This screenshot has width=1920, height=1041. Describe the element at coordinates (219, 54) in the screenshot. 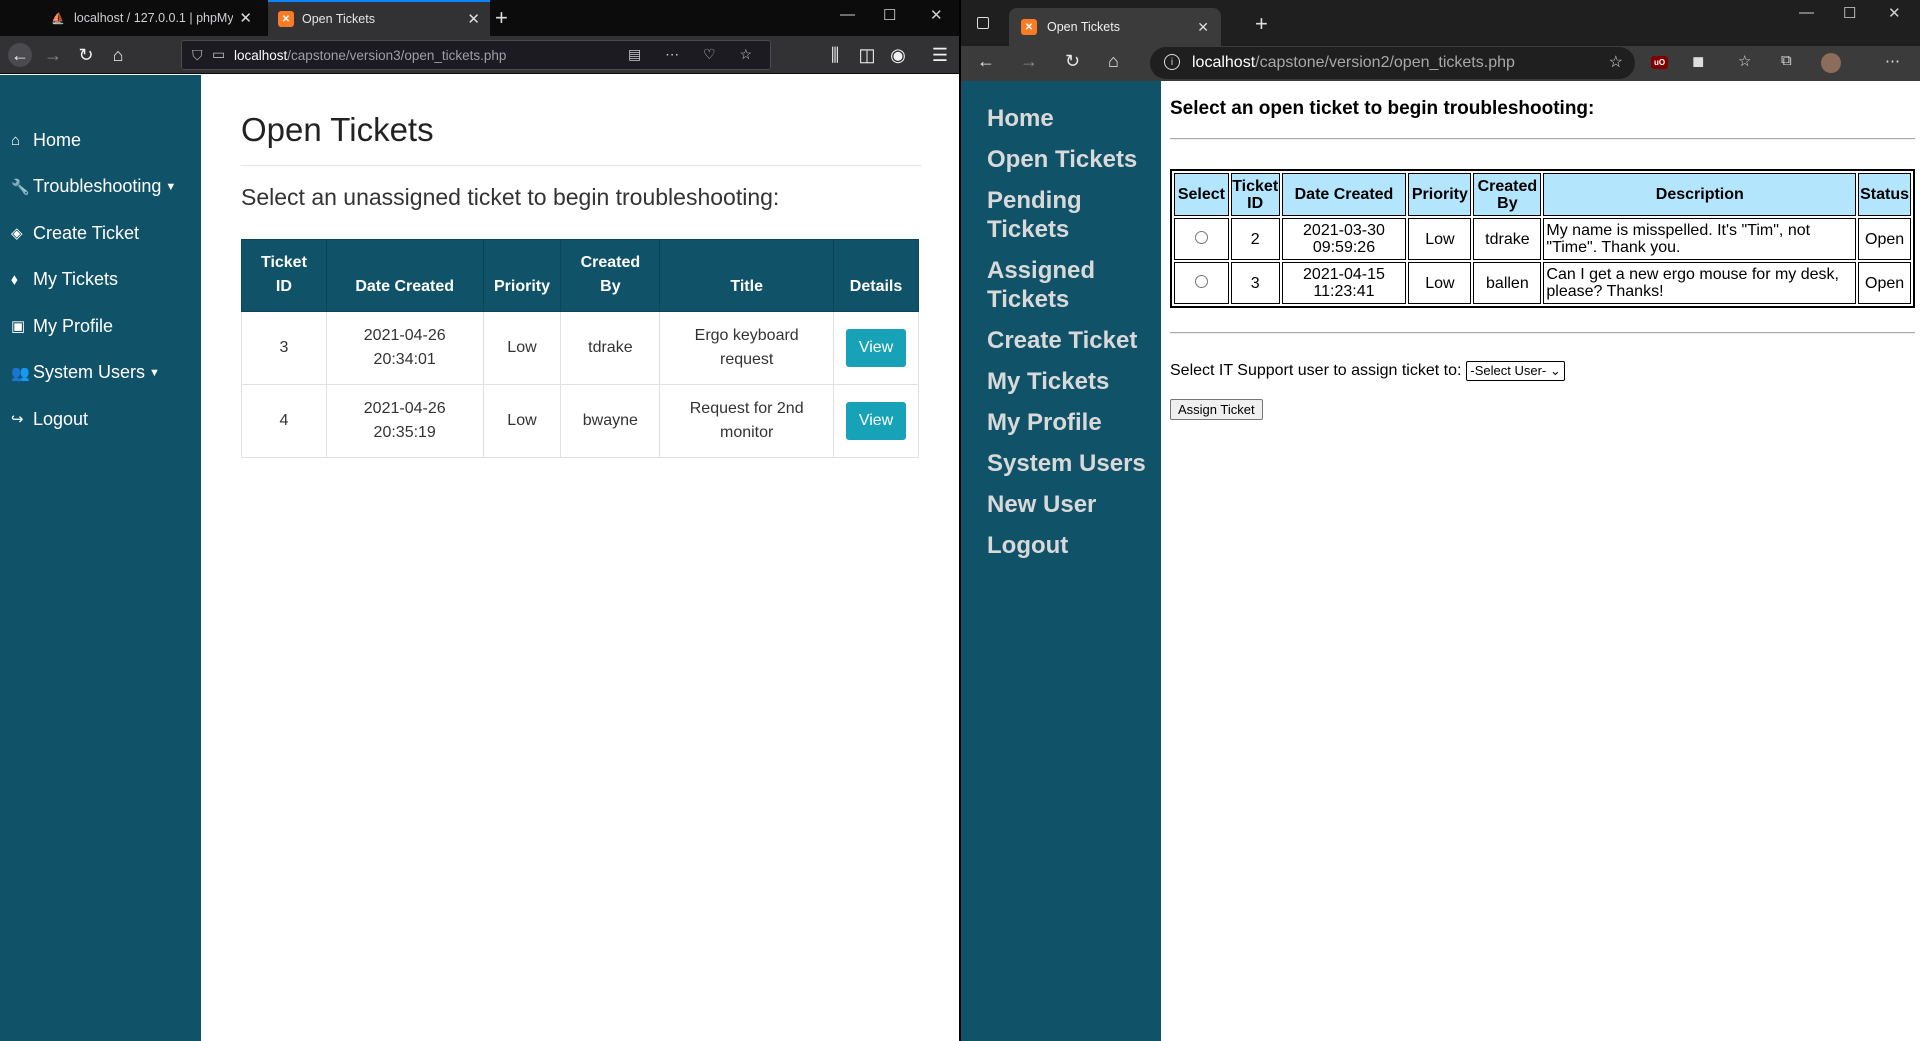

I see `page-icon: ▭` at that location.